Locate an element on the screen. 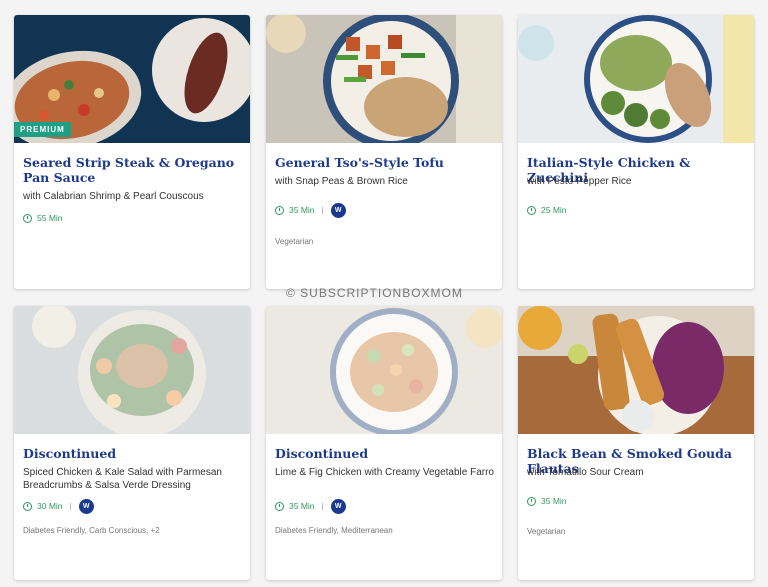  recipe-title: Seared Strip Steak & Oregano Pan Sauce is located at coordinates (132, 170).